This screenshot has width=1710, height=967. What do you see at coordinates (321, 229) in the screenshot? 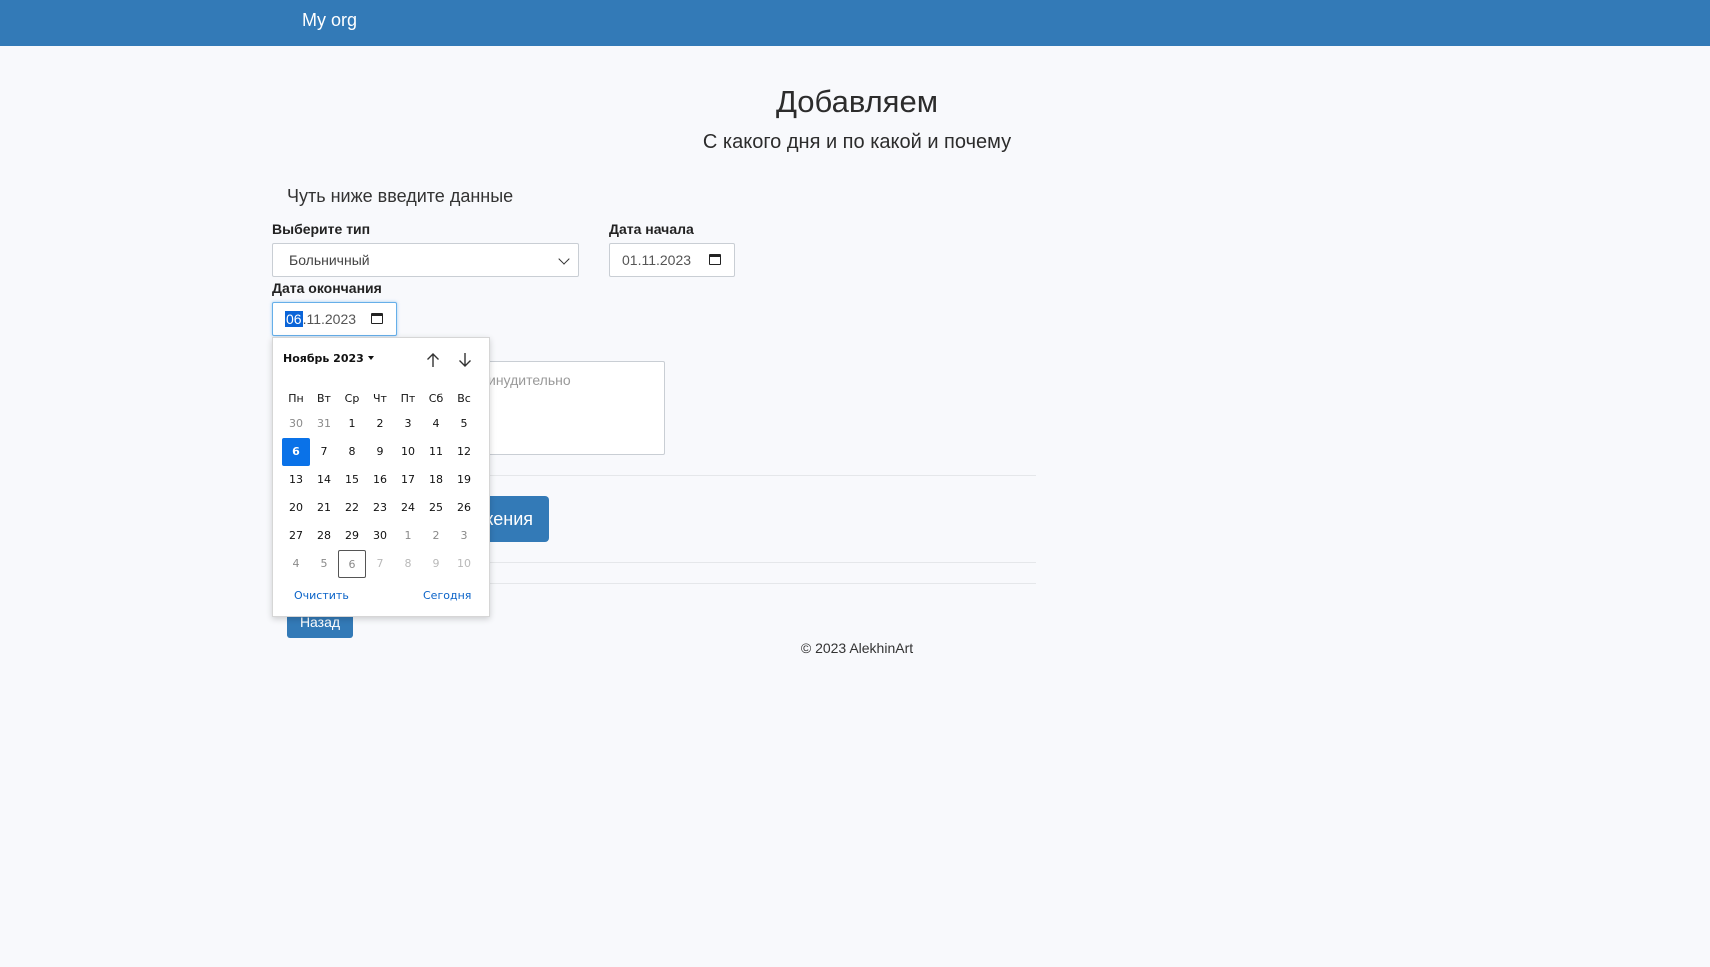
I see `type-label: Выберите тип` at bounding box center [321, 229].